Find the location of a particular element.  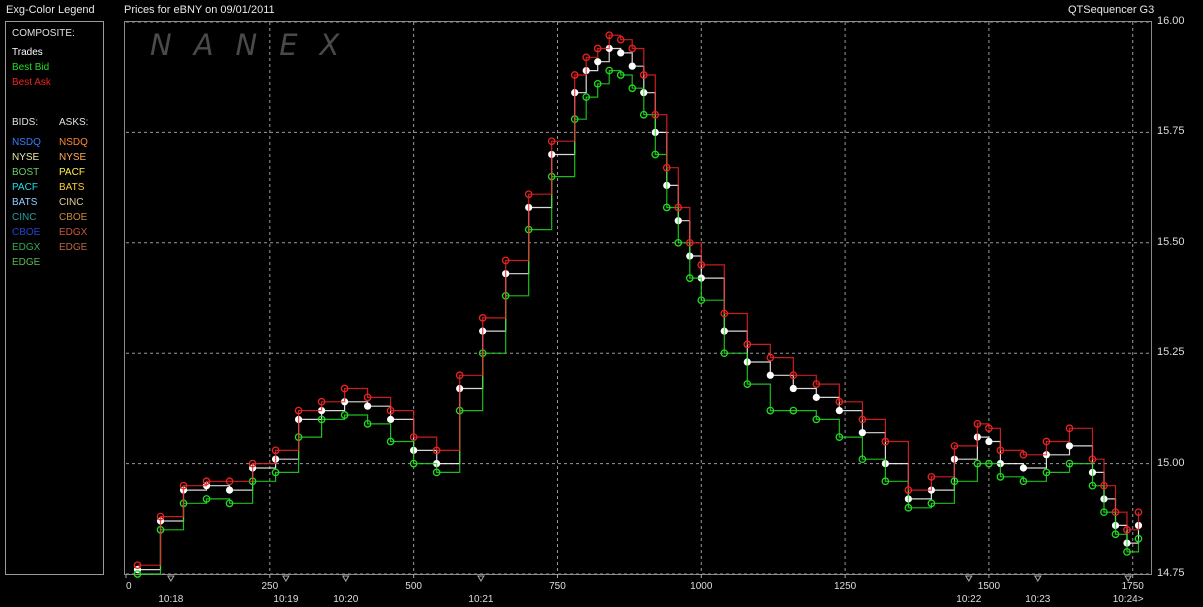

y-tick-label: 15.00 is located at coordinates (1171, 462).